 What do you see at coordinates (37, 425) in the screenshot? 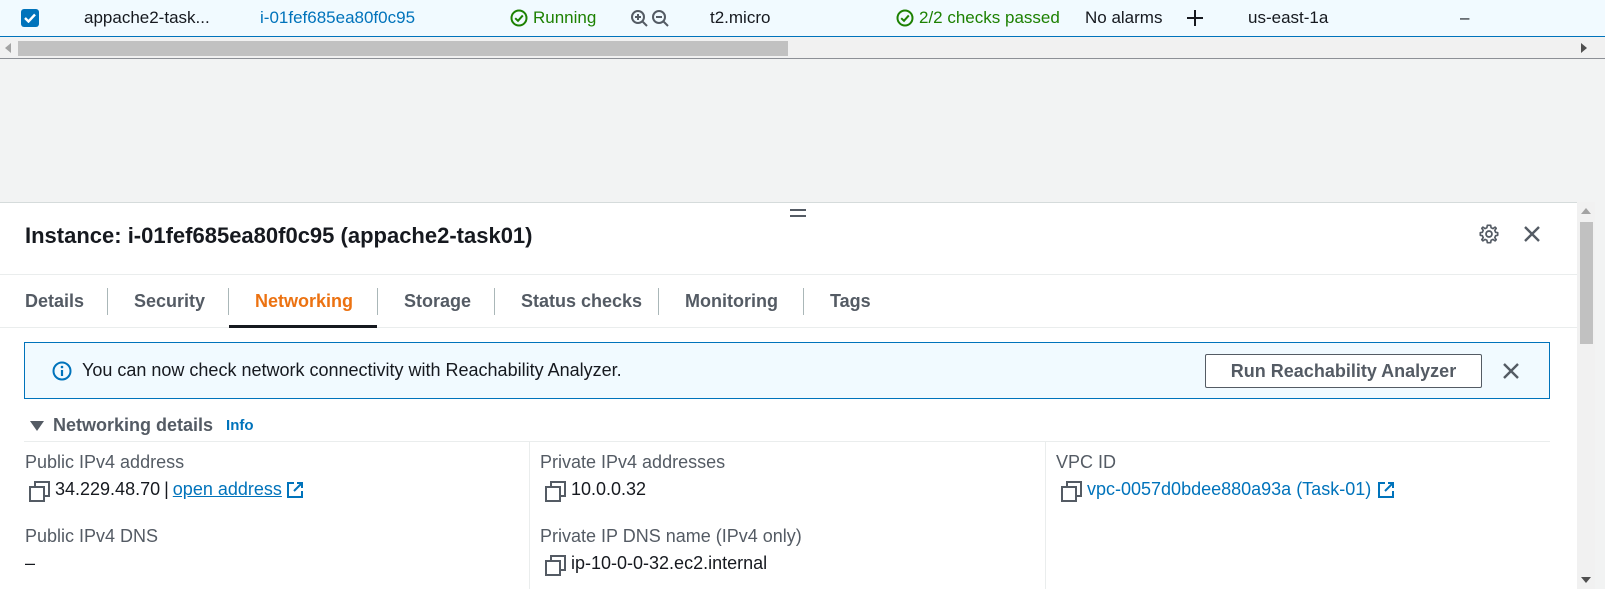
I see `caret-down-icon` at bounding box center [37, 425].